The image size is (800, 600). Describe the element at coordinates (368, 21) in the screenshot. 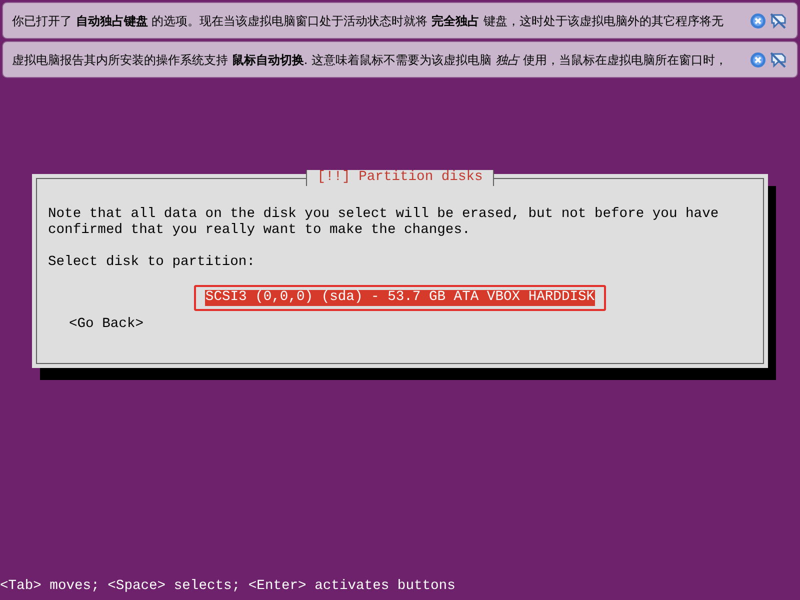

I see `notification-text: 你已打开了 自动独占键盘 的选项。现在当该虚拟电脑窗口处于活动状态时就将 完全独占 键盘，这时处于该虚拟电脑外的其它程序将无` at that location.